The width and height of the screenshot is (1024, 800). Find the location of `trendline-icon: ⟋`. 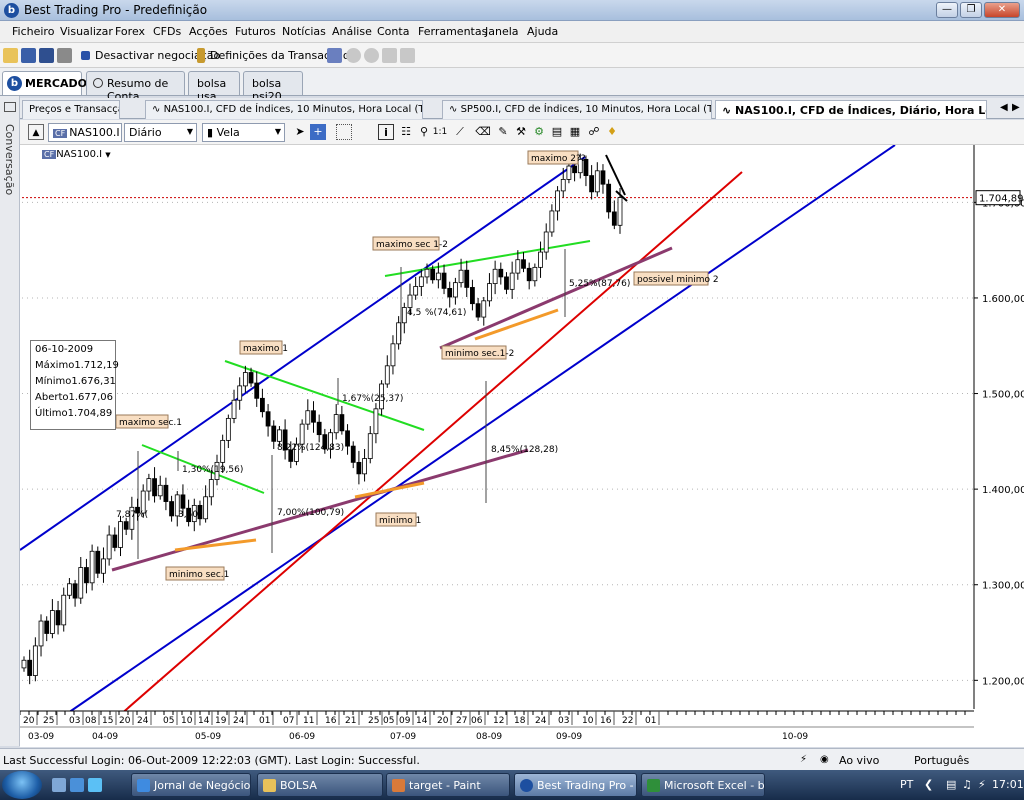

trendline-icon: ⟋ is located at coordinates (460, 132).